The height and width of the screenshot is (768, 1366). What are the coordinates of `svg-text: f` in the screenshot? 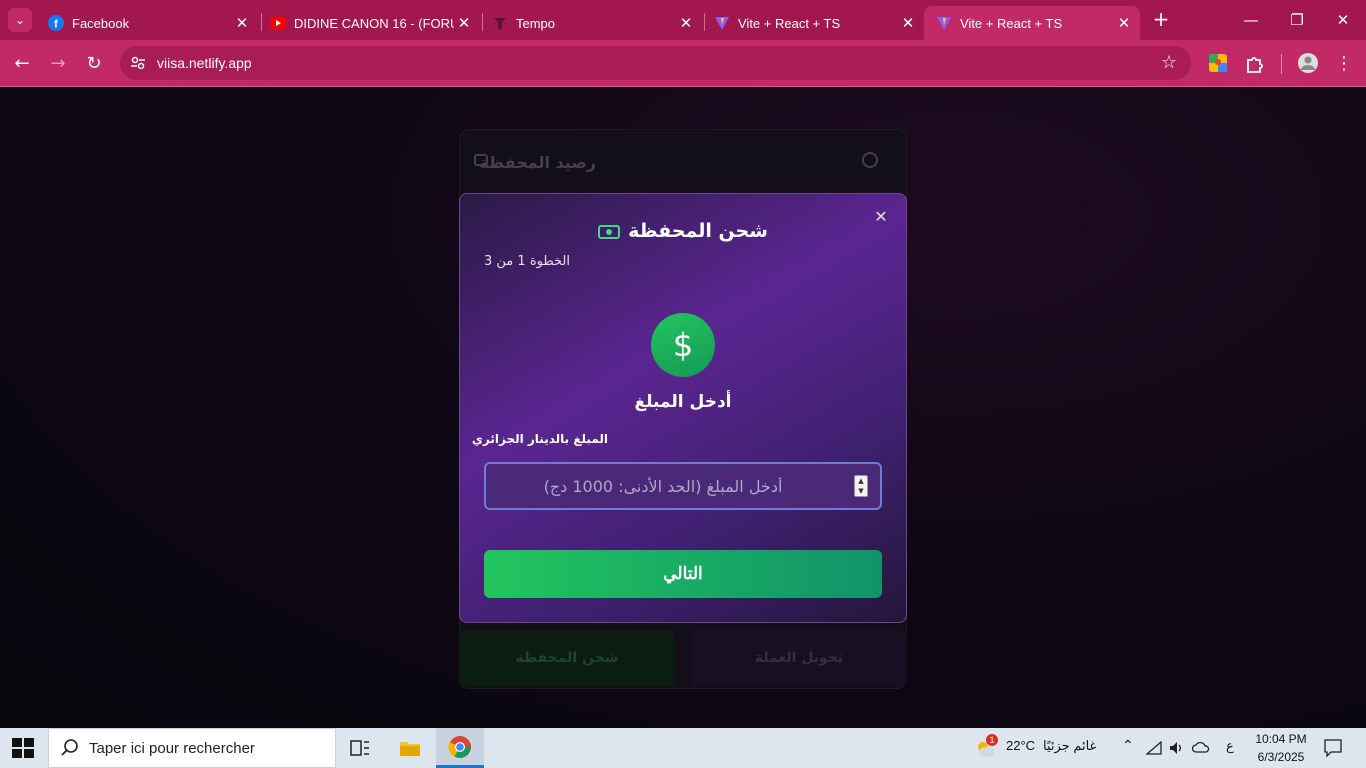 It's located at (56, 25).